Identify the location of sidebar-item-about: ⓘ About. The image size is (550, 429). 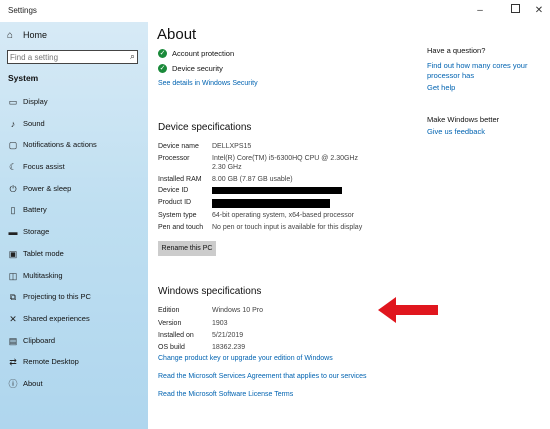
(74, 386).